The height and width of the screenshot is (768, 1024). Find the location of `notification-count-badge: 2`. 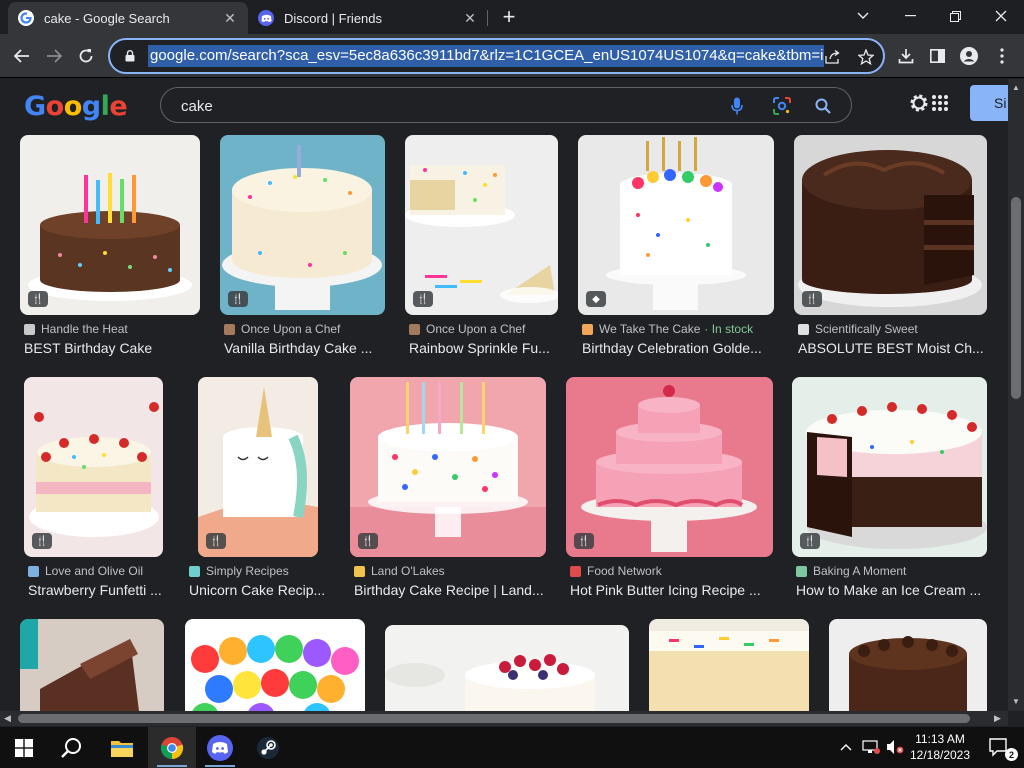

notification-count-badge: 2 is located at coordinates (1011, 754).